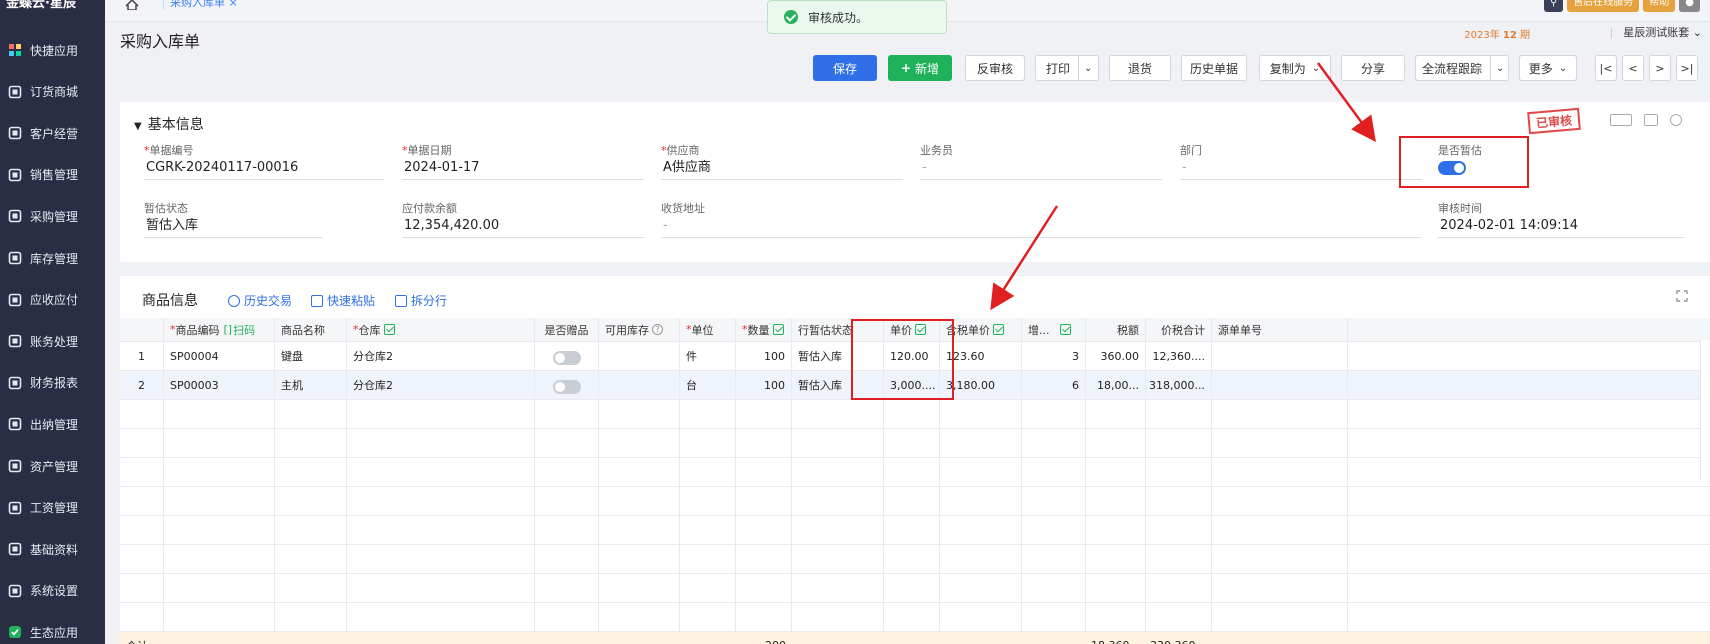  What do you see at coordinates (981, 356) in the screenshot?
I see `cell-tax-price: 123.60` at bounding box center [981, 356].